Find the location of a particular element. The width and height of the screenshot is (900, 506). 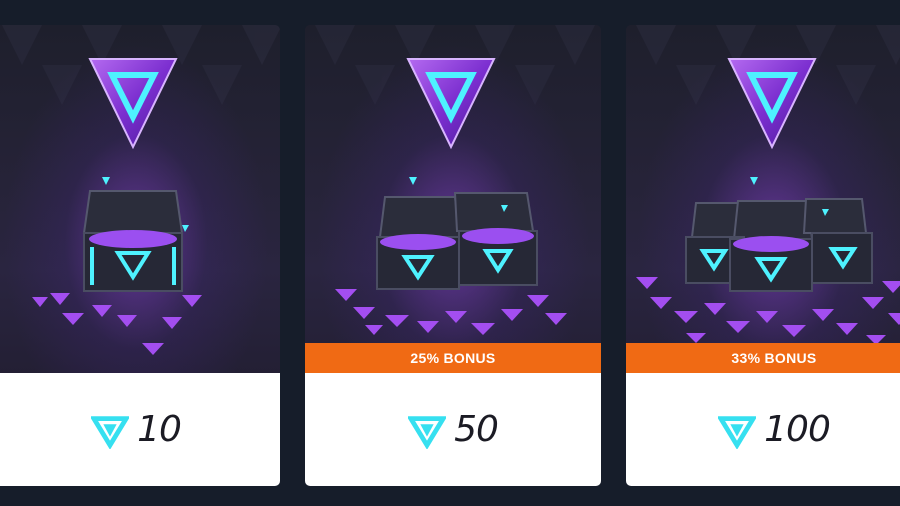

bonus-banner: 25% BONUS is located at coordinates (453, 358).